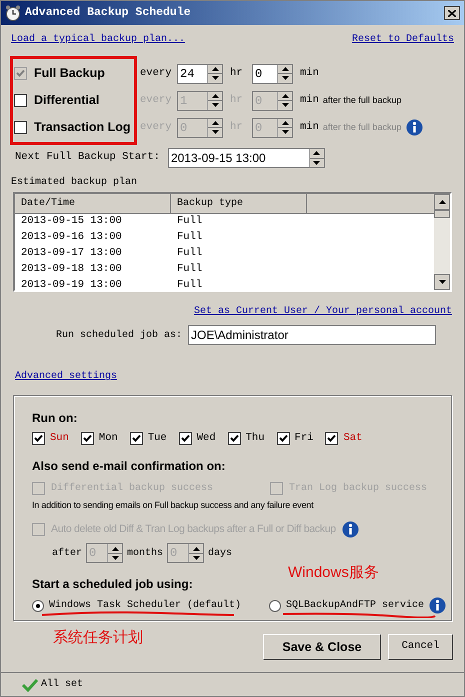 The image size is (465, 697). What do you see at coordinates (312, 335) in the screenshot?
I see `run-as-field: JOE\Administrator` at bounding box center [312, 335].